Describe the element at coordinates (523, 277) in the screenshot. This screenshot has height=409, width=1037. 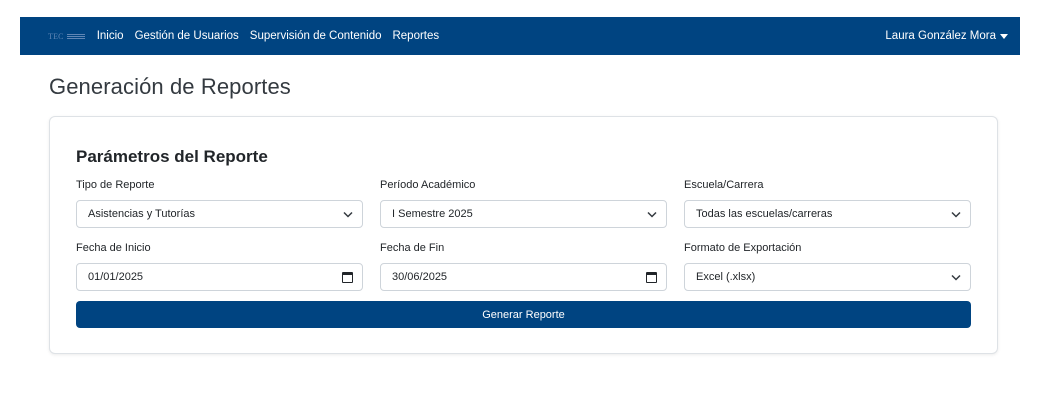
I see `end-date-input: 30/06/2025` at that location.